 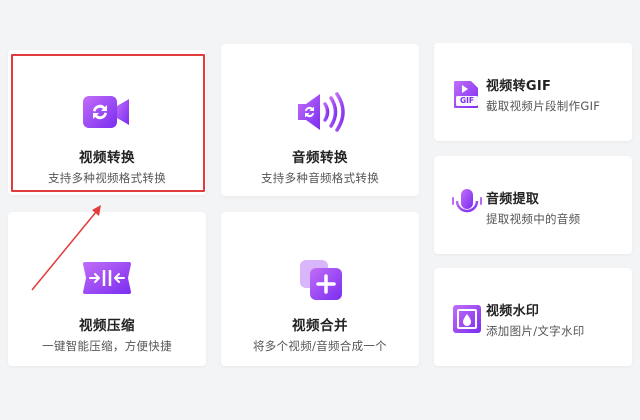 What do you see at coordinates (467, 100) in the screenshot?
I see `gif-badge-label: GIF` at bounding box center [467, 100].